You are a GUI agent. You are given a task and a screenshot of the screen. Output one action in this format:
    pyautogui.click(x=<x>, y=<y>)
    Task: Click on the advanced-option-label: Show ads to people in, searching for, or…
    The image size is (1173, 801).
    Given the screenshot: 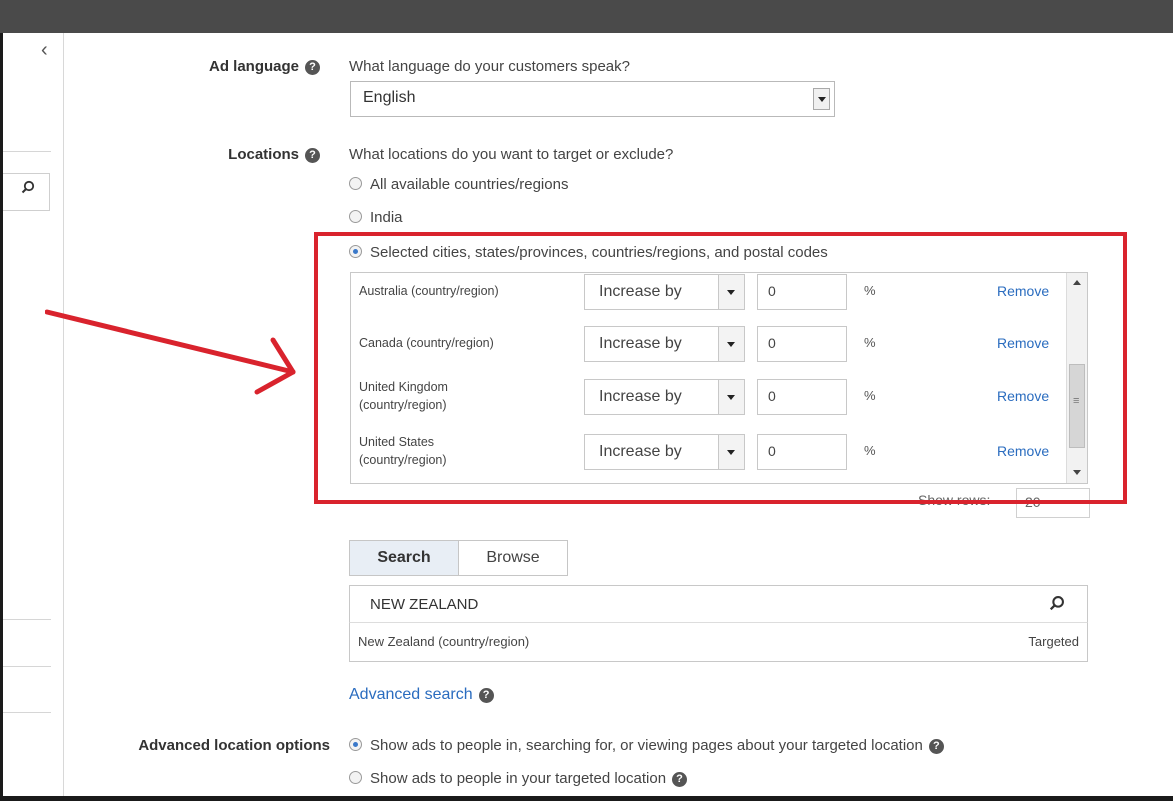 What is the action you would take?
    pyautogui.click(x=646, y=745)
    